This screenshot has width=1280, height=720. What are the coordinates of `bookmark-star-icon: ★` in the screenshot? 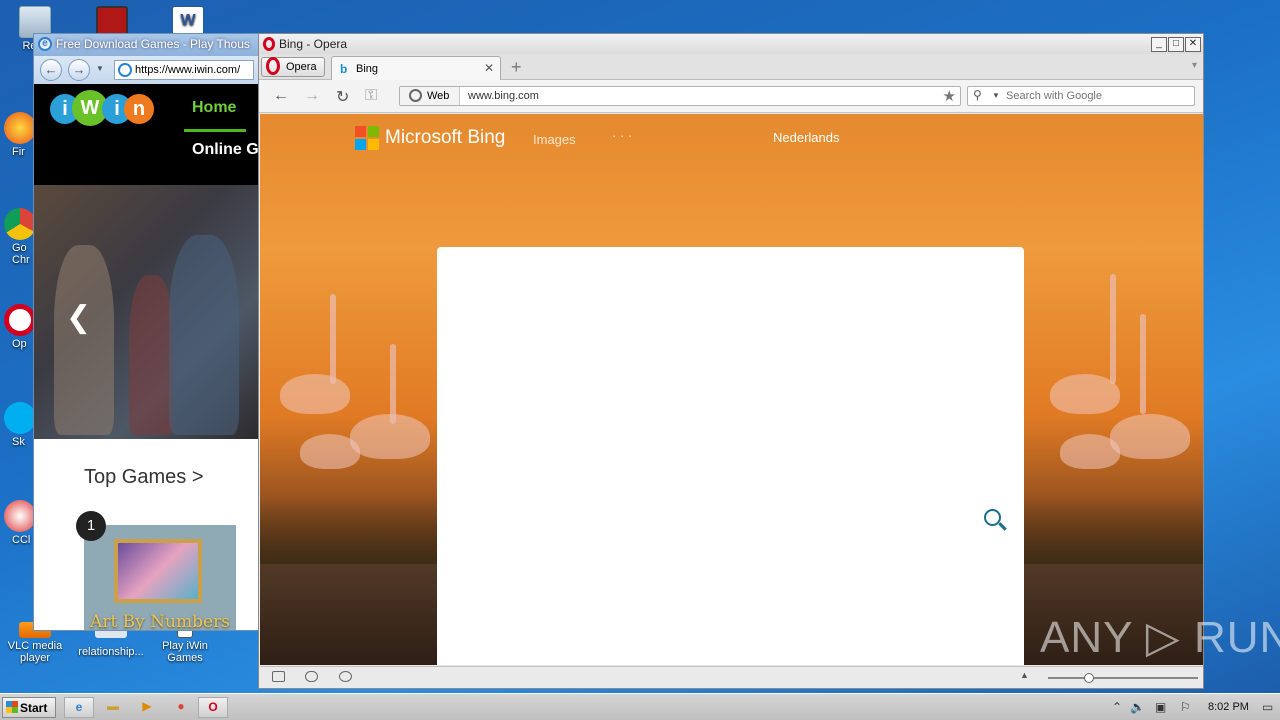 It's located at (949, 96).